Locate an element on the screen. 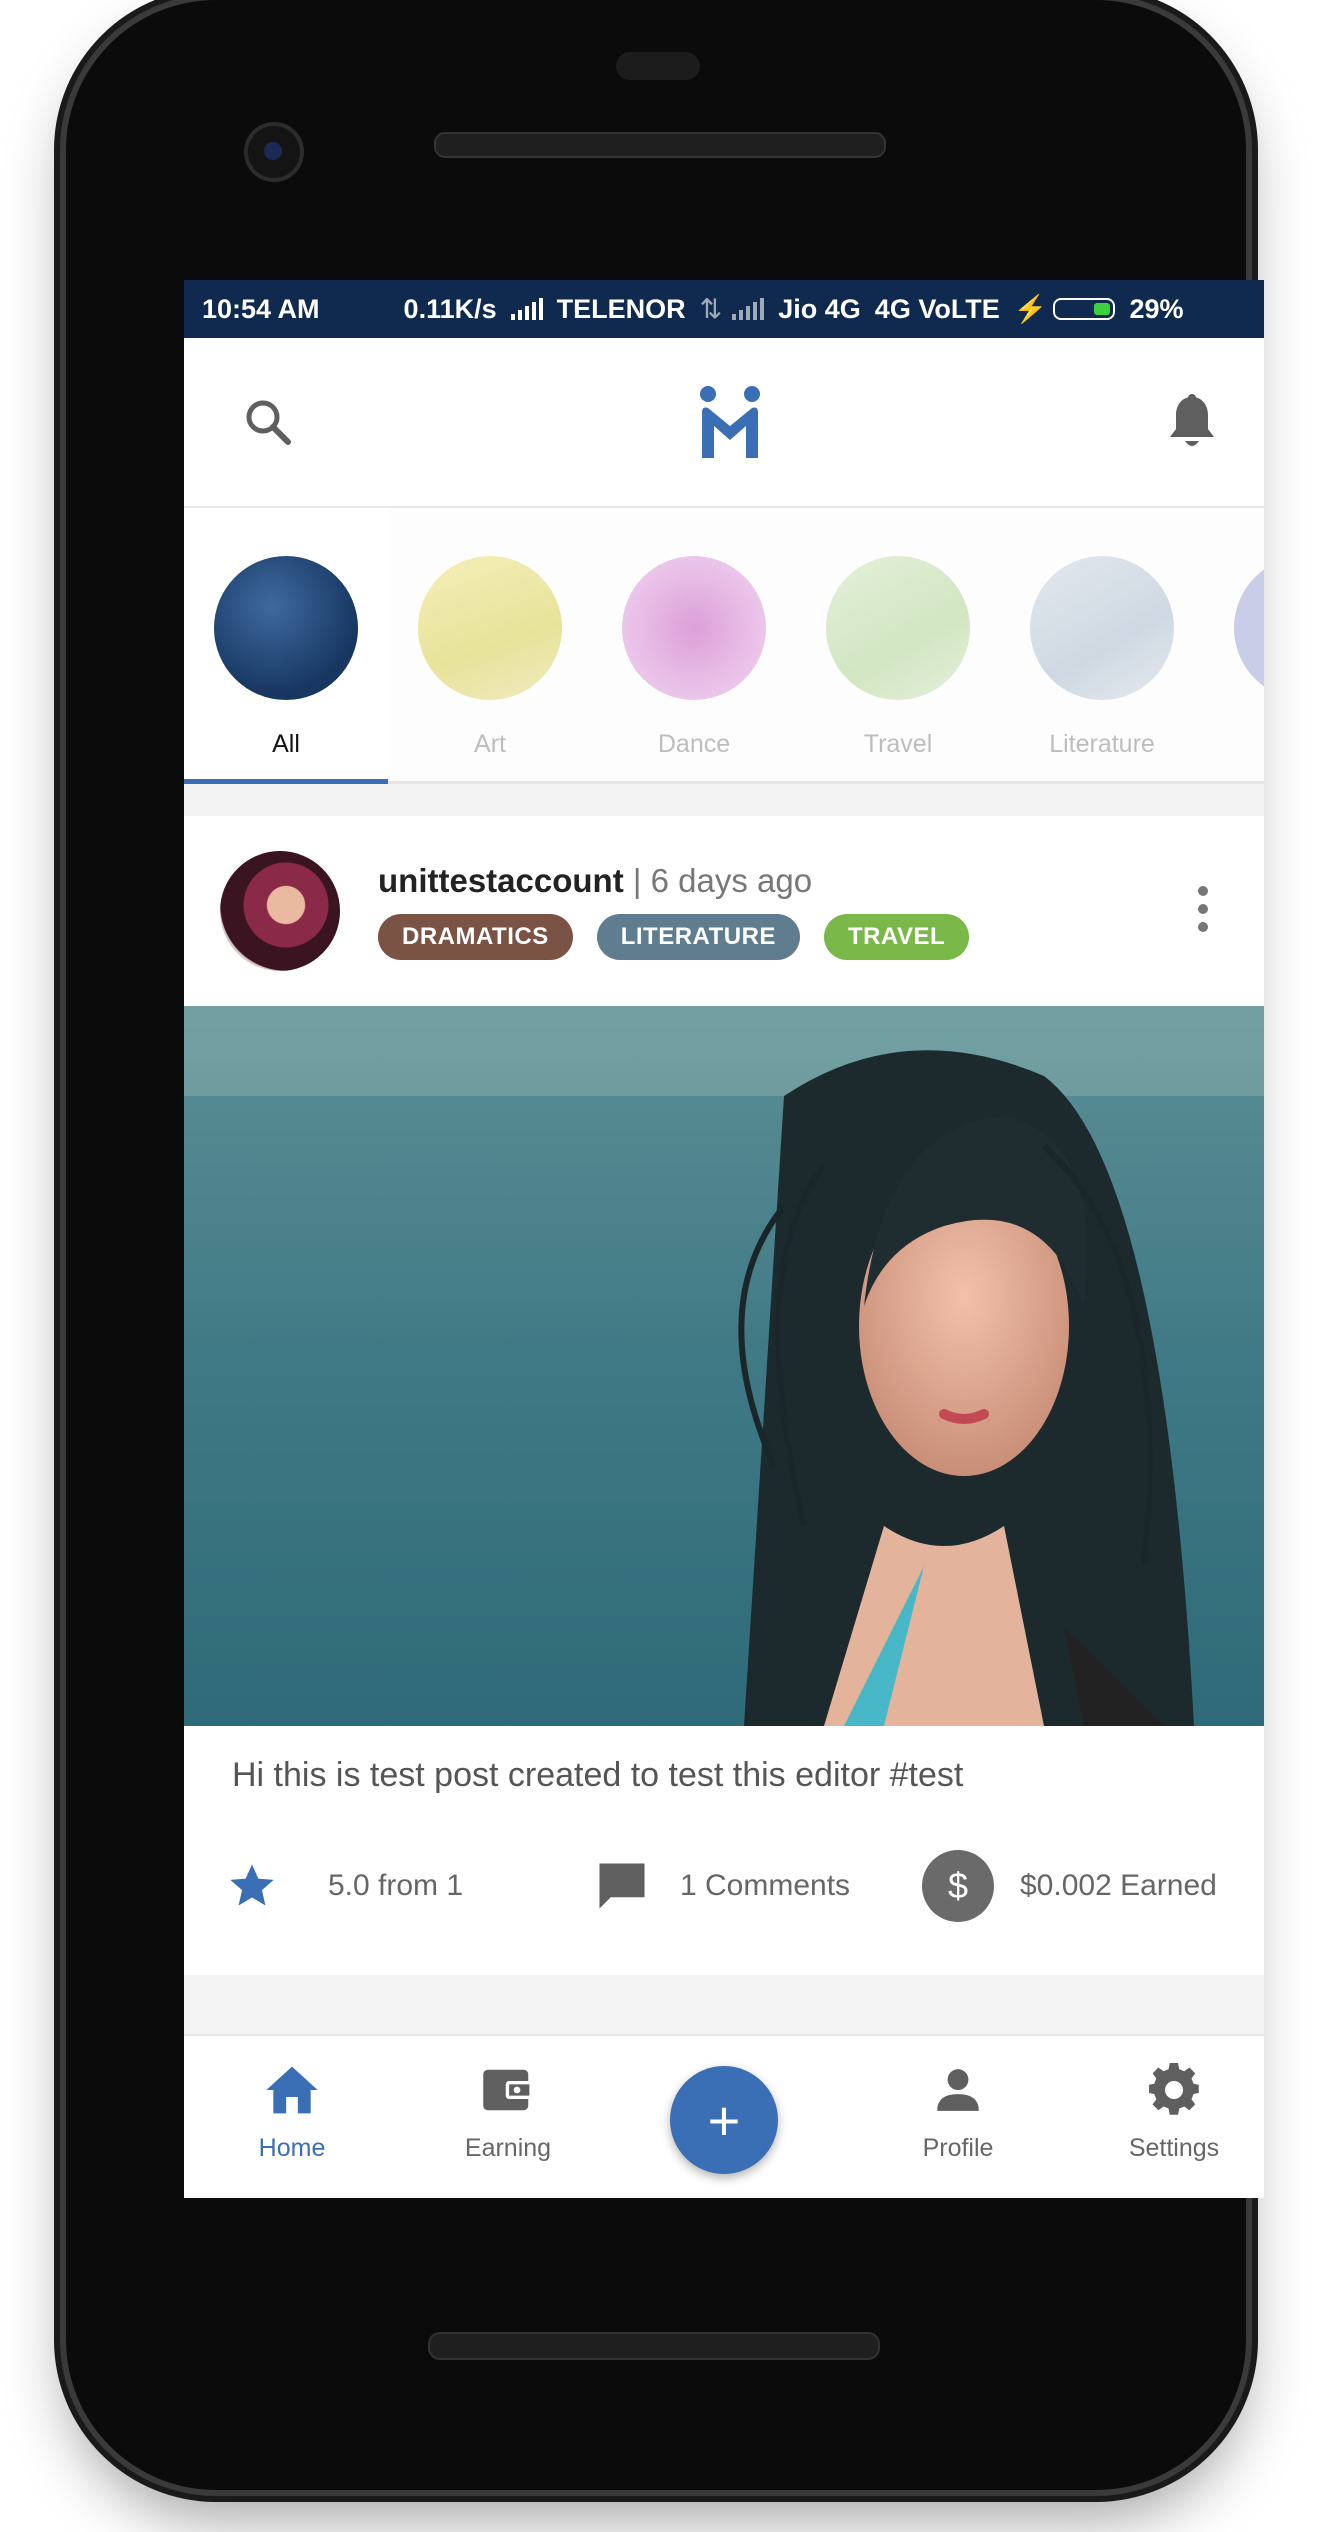 Image resolution: width=1330 pixels, height=2532 pixels. nav-earning-label: Earning is located at coordinates (508, 2148).